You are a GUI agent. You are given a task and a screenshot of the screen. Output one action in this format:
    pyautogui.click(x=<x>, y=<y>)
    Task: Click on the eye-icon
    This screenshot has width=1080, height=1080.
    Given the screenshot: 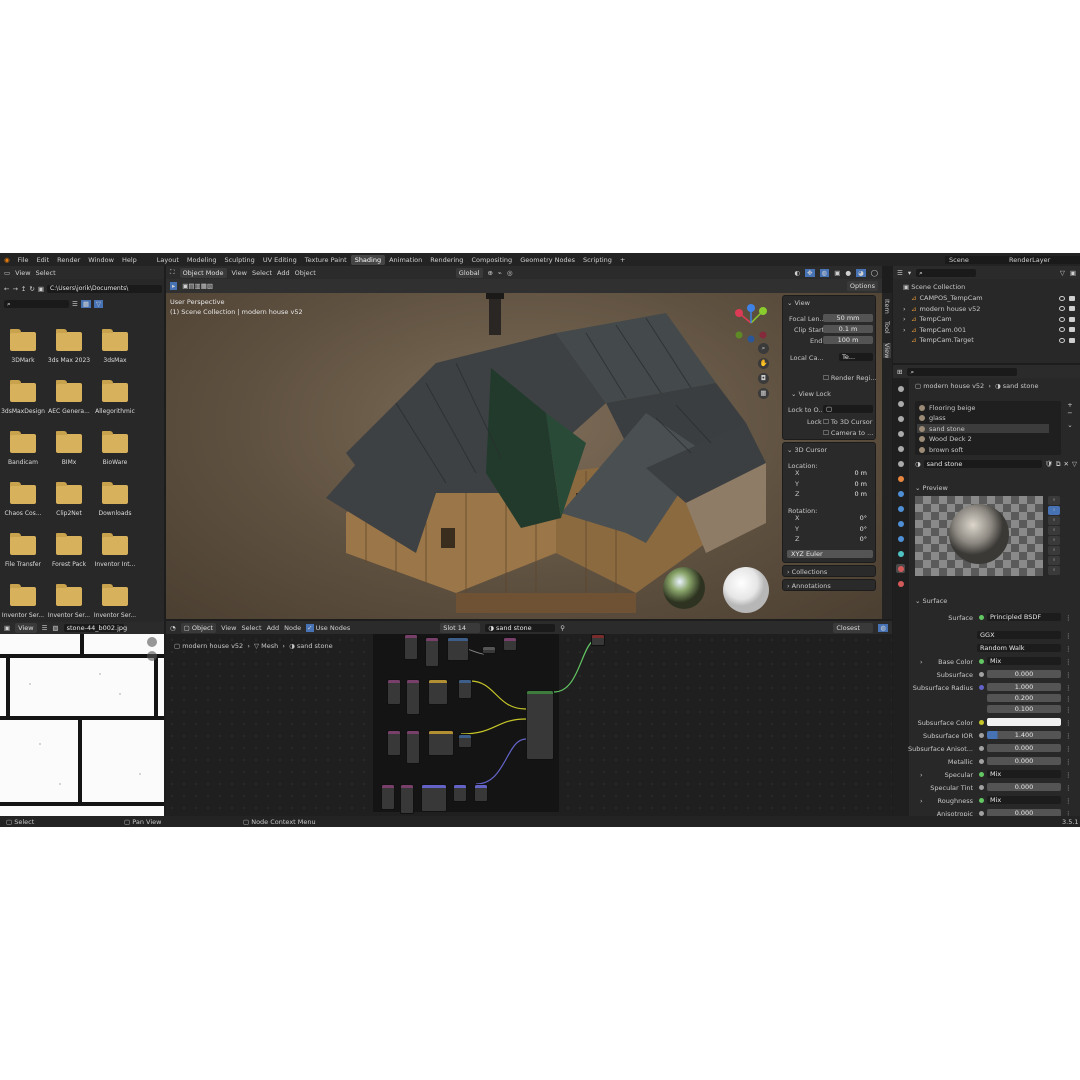 What is the action you would take?
    pyautogui.click(x=1062, y=329)
    